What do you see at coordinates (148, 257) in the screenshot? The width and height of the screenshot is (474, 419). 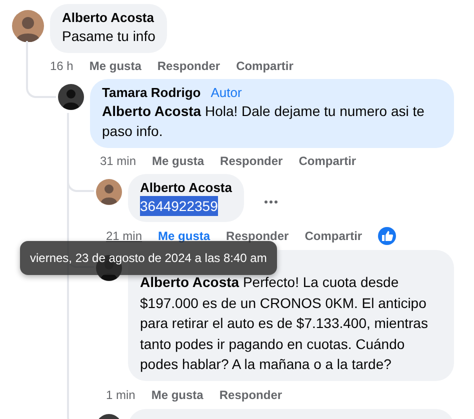 I see `date-tooltip: viernes, 23 de agosto de 2024 a las 8:40 am` at bounding box center [148, 257].